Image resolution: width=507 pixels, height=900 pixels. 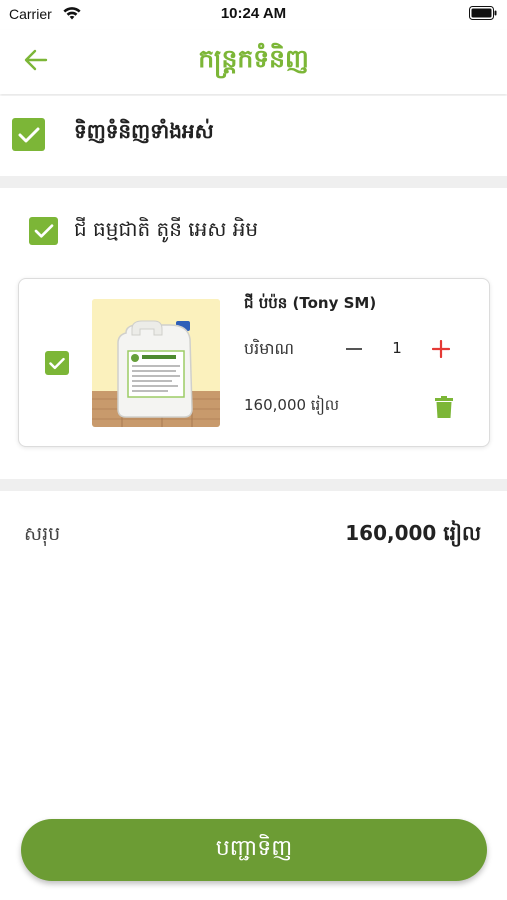 I want to click on decrease-quantity-button, so click(x=354, y=349).